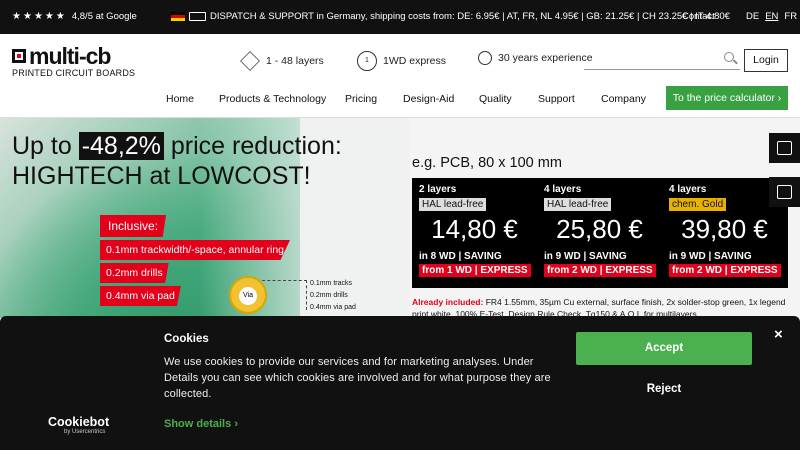 This screenshot has width=800, height=450. Describe the element at coordinates (70, 56) in the screenshot. I see `logo-name: multi-cb` at that location.